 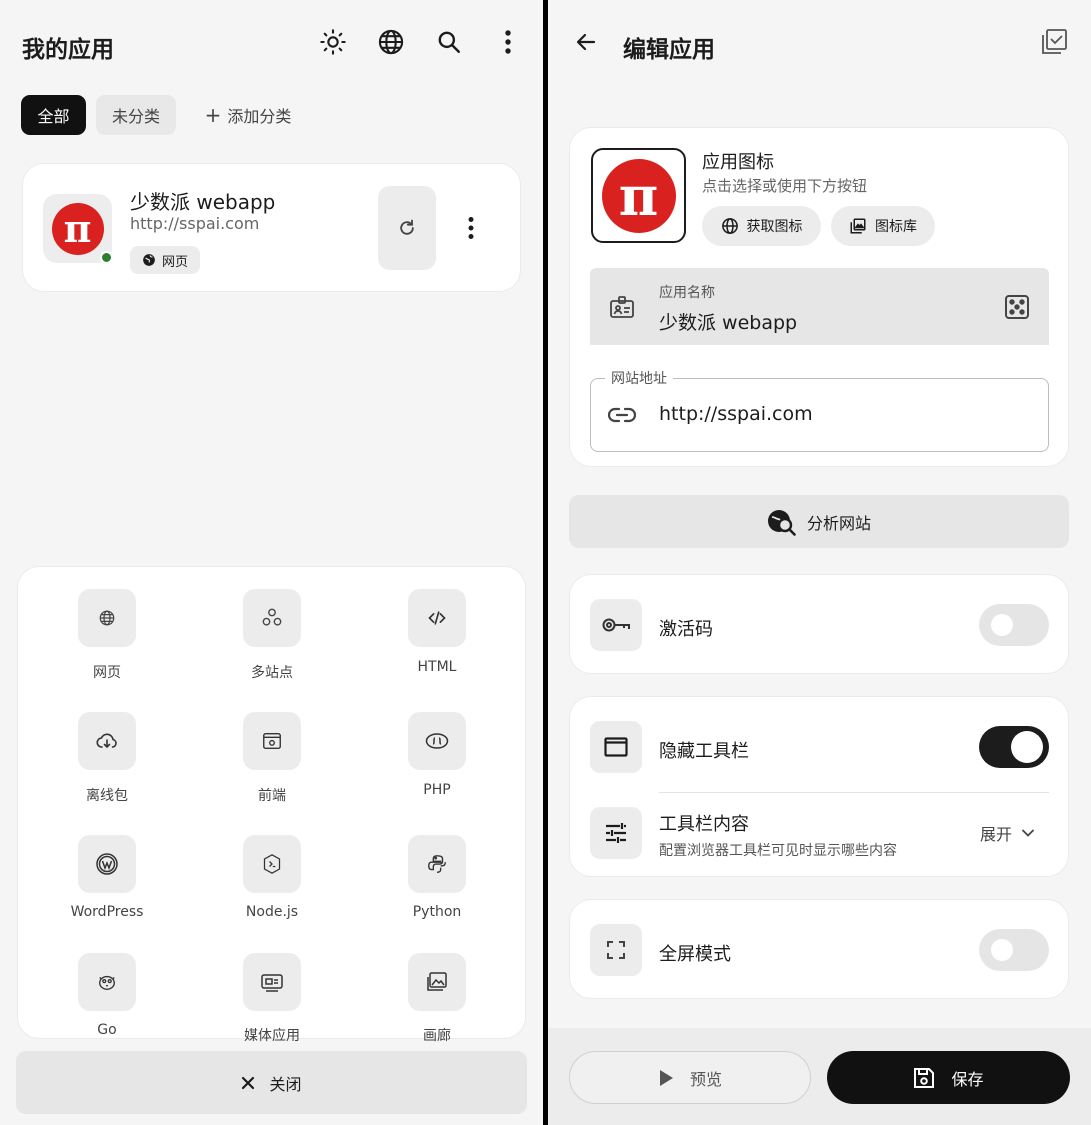 What do you see at coordinates (785, 186) in the screenshot?
I see `icon-section-hint: 点击选择或使用下方按钮` at bounding box center [785, 186].